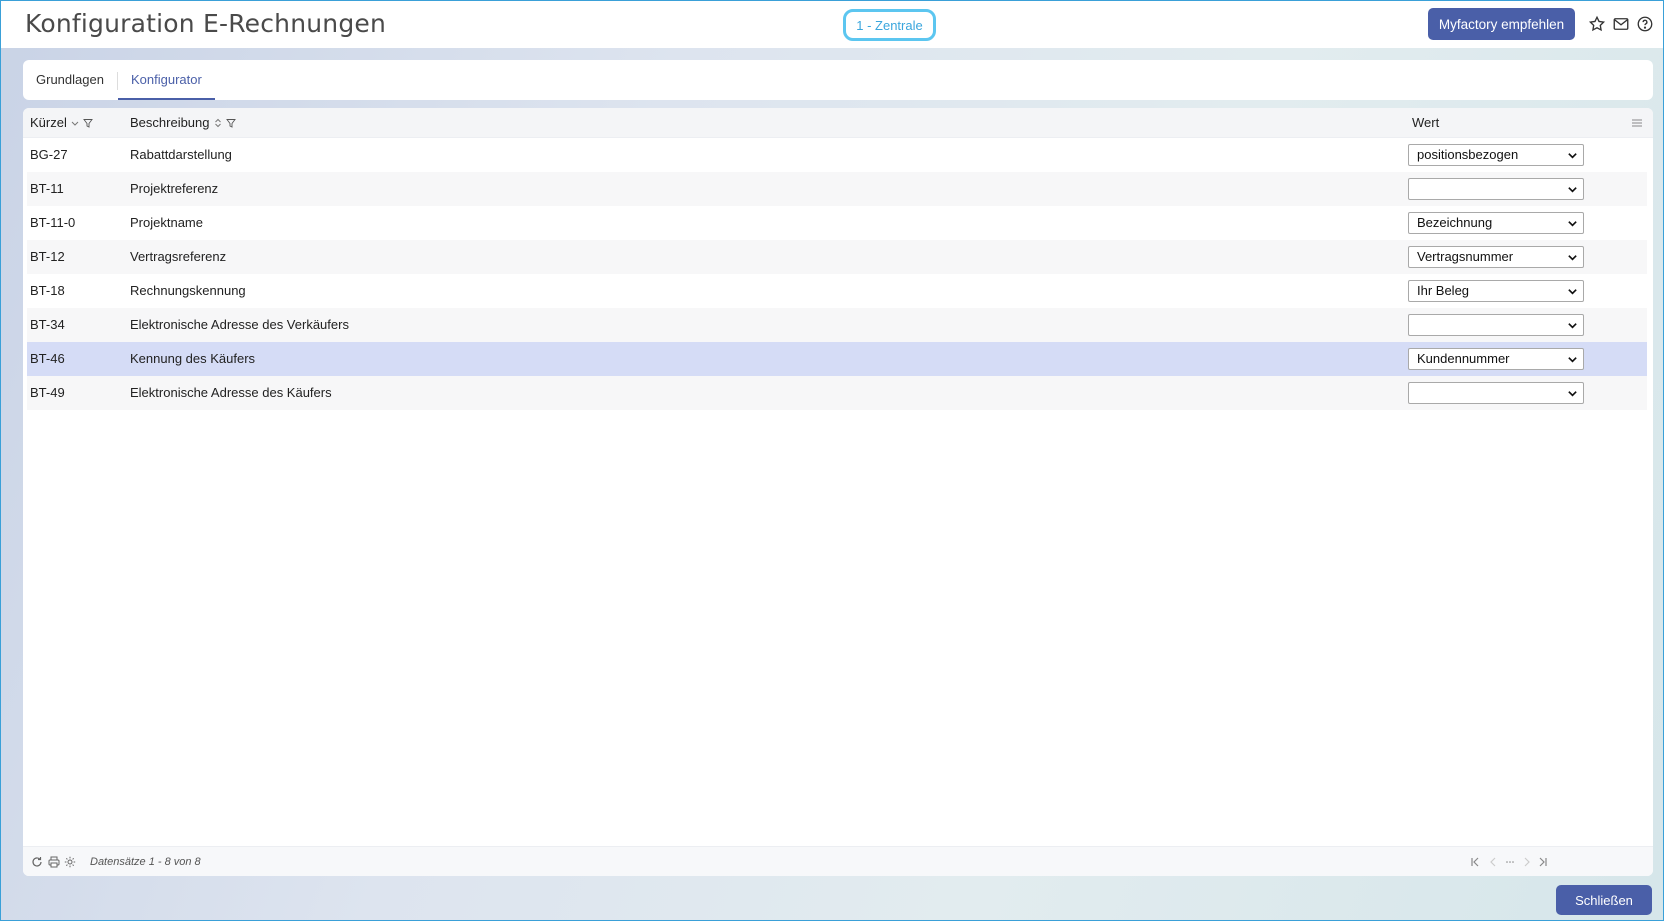  What do you see at coordinates (837, 359) in the screenshot?
I see `table-row-selected: BT-46 Kennung des Käufers Kundennummer` at bounding box center [837, 359].